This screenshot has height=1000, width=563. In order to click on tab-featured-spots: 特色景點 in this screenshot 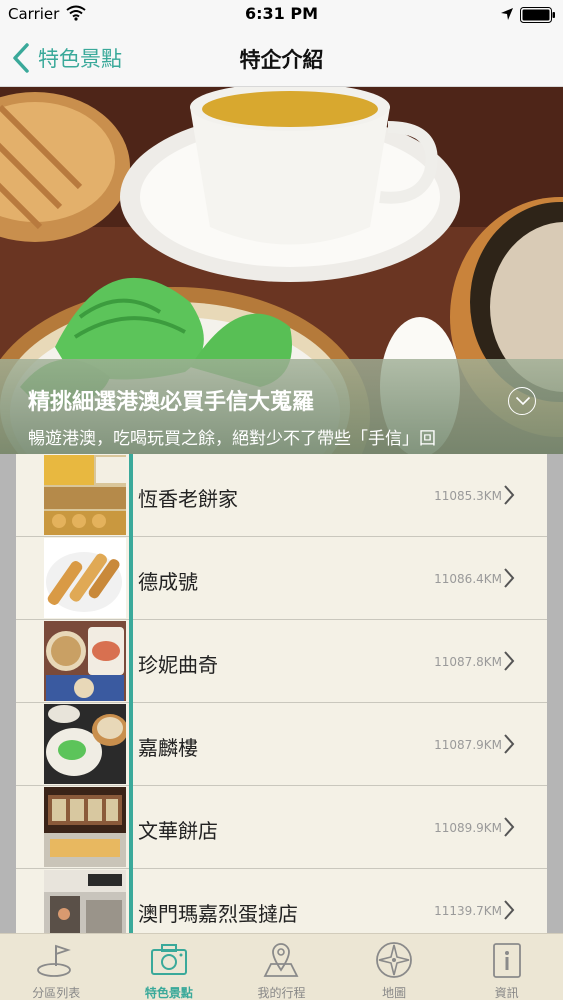, I will do `click(169, 967)`.